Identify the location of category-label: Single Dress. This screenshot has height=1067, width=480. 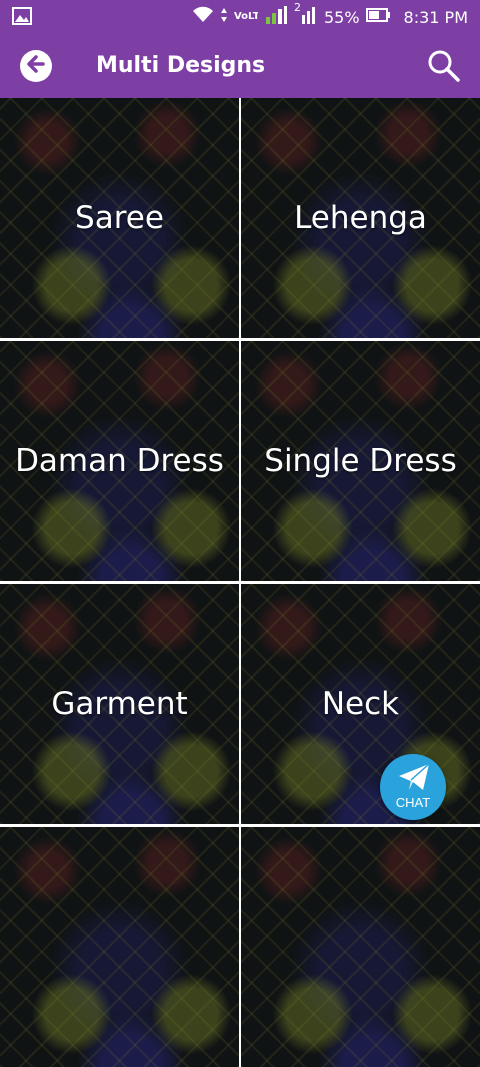
(360, 461).